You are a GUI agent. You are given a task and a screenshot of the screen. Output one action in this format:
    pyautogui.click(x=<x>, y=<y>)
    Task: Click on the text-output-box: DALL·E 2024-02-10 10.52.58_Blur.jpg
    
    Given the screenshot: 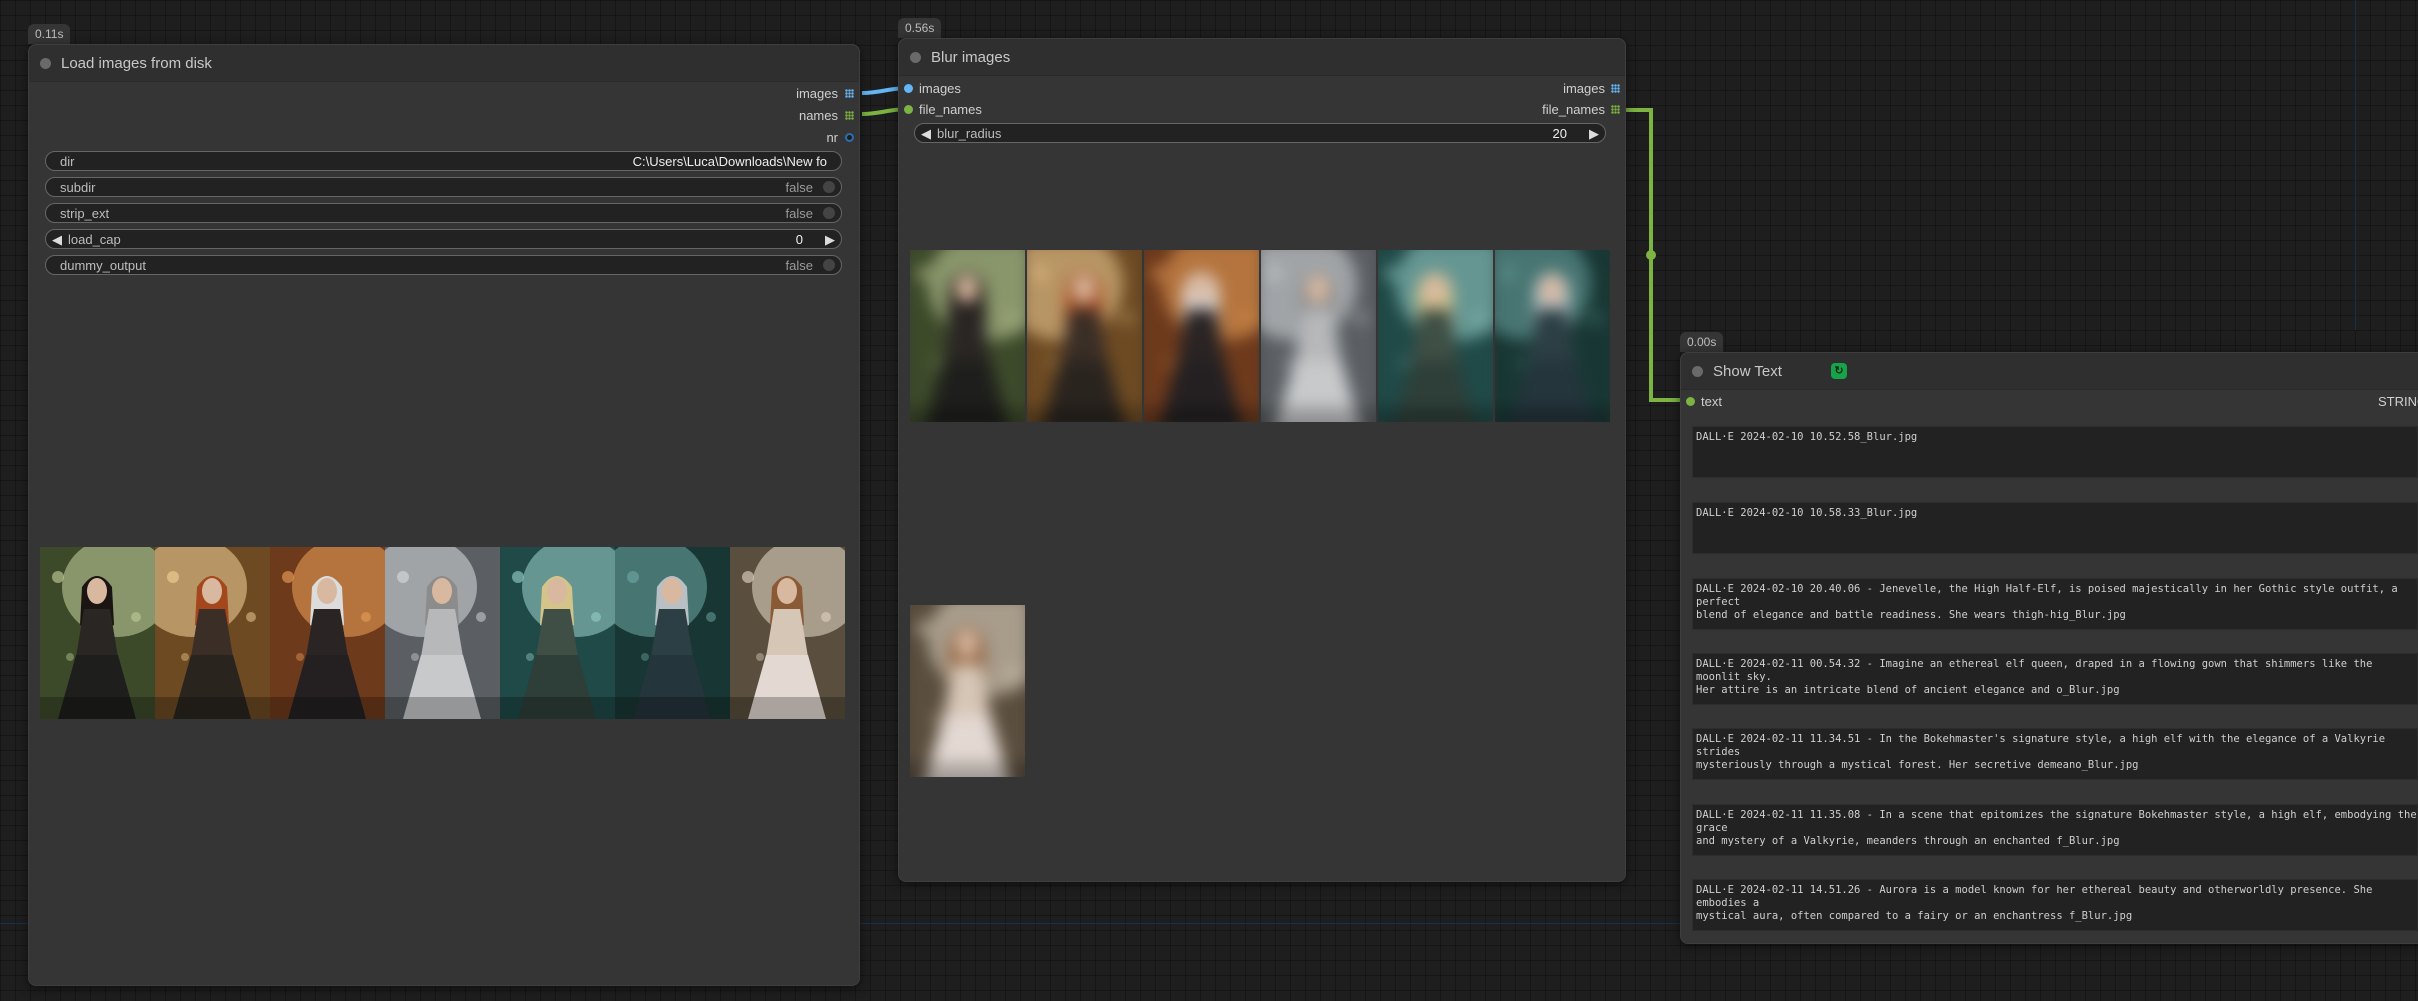 What is the action you would take?
    pyautogui.click(x=2055, y=452)
    